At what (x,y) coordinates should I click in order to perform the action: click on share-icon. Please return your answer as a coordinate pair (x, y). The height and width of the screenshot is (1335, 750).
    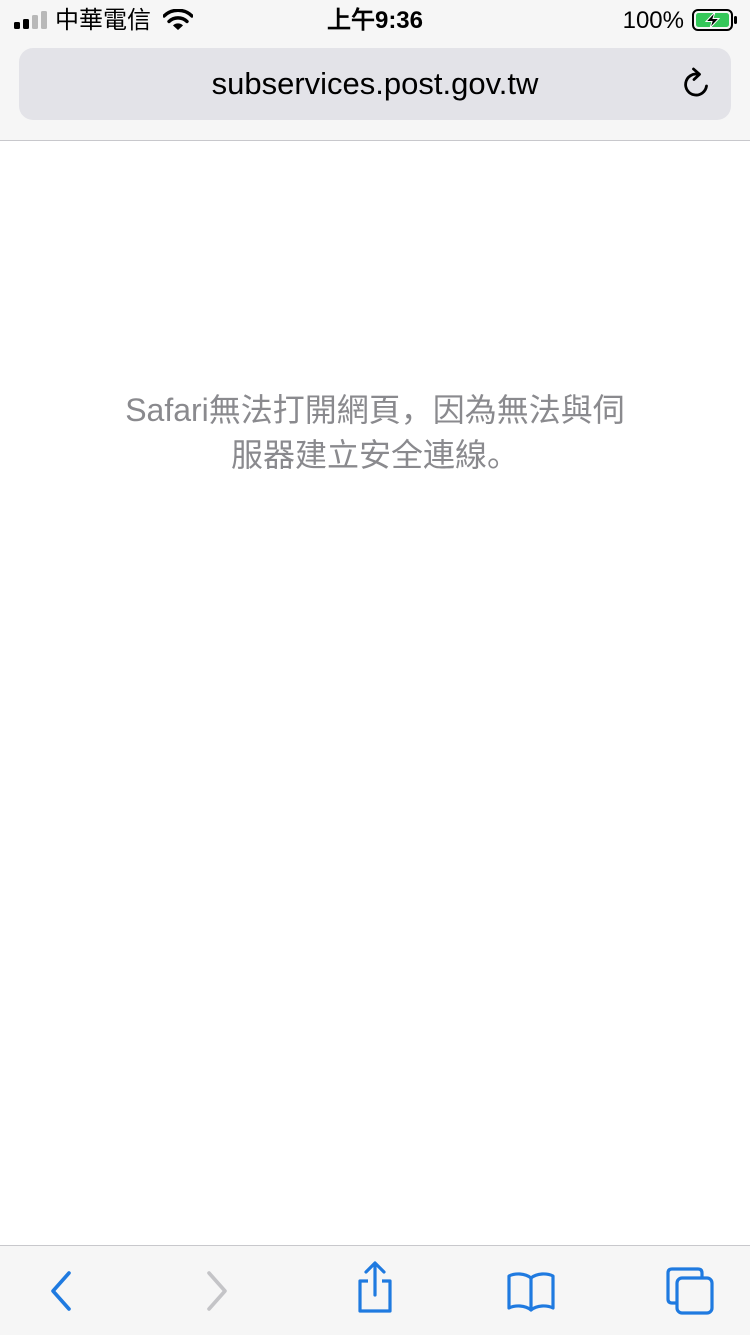
    Looking at the image, I should click on (375, 1287).